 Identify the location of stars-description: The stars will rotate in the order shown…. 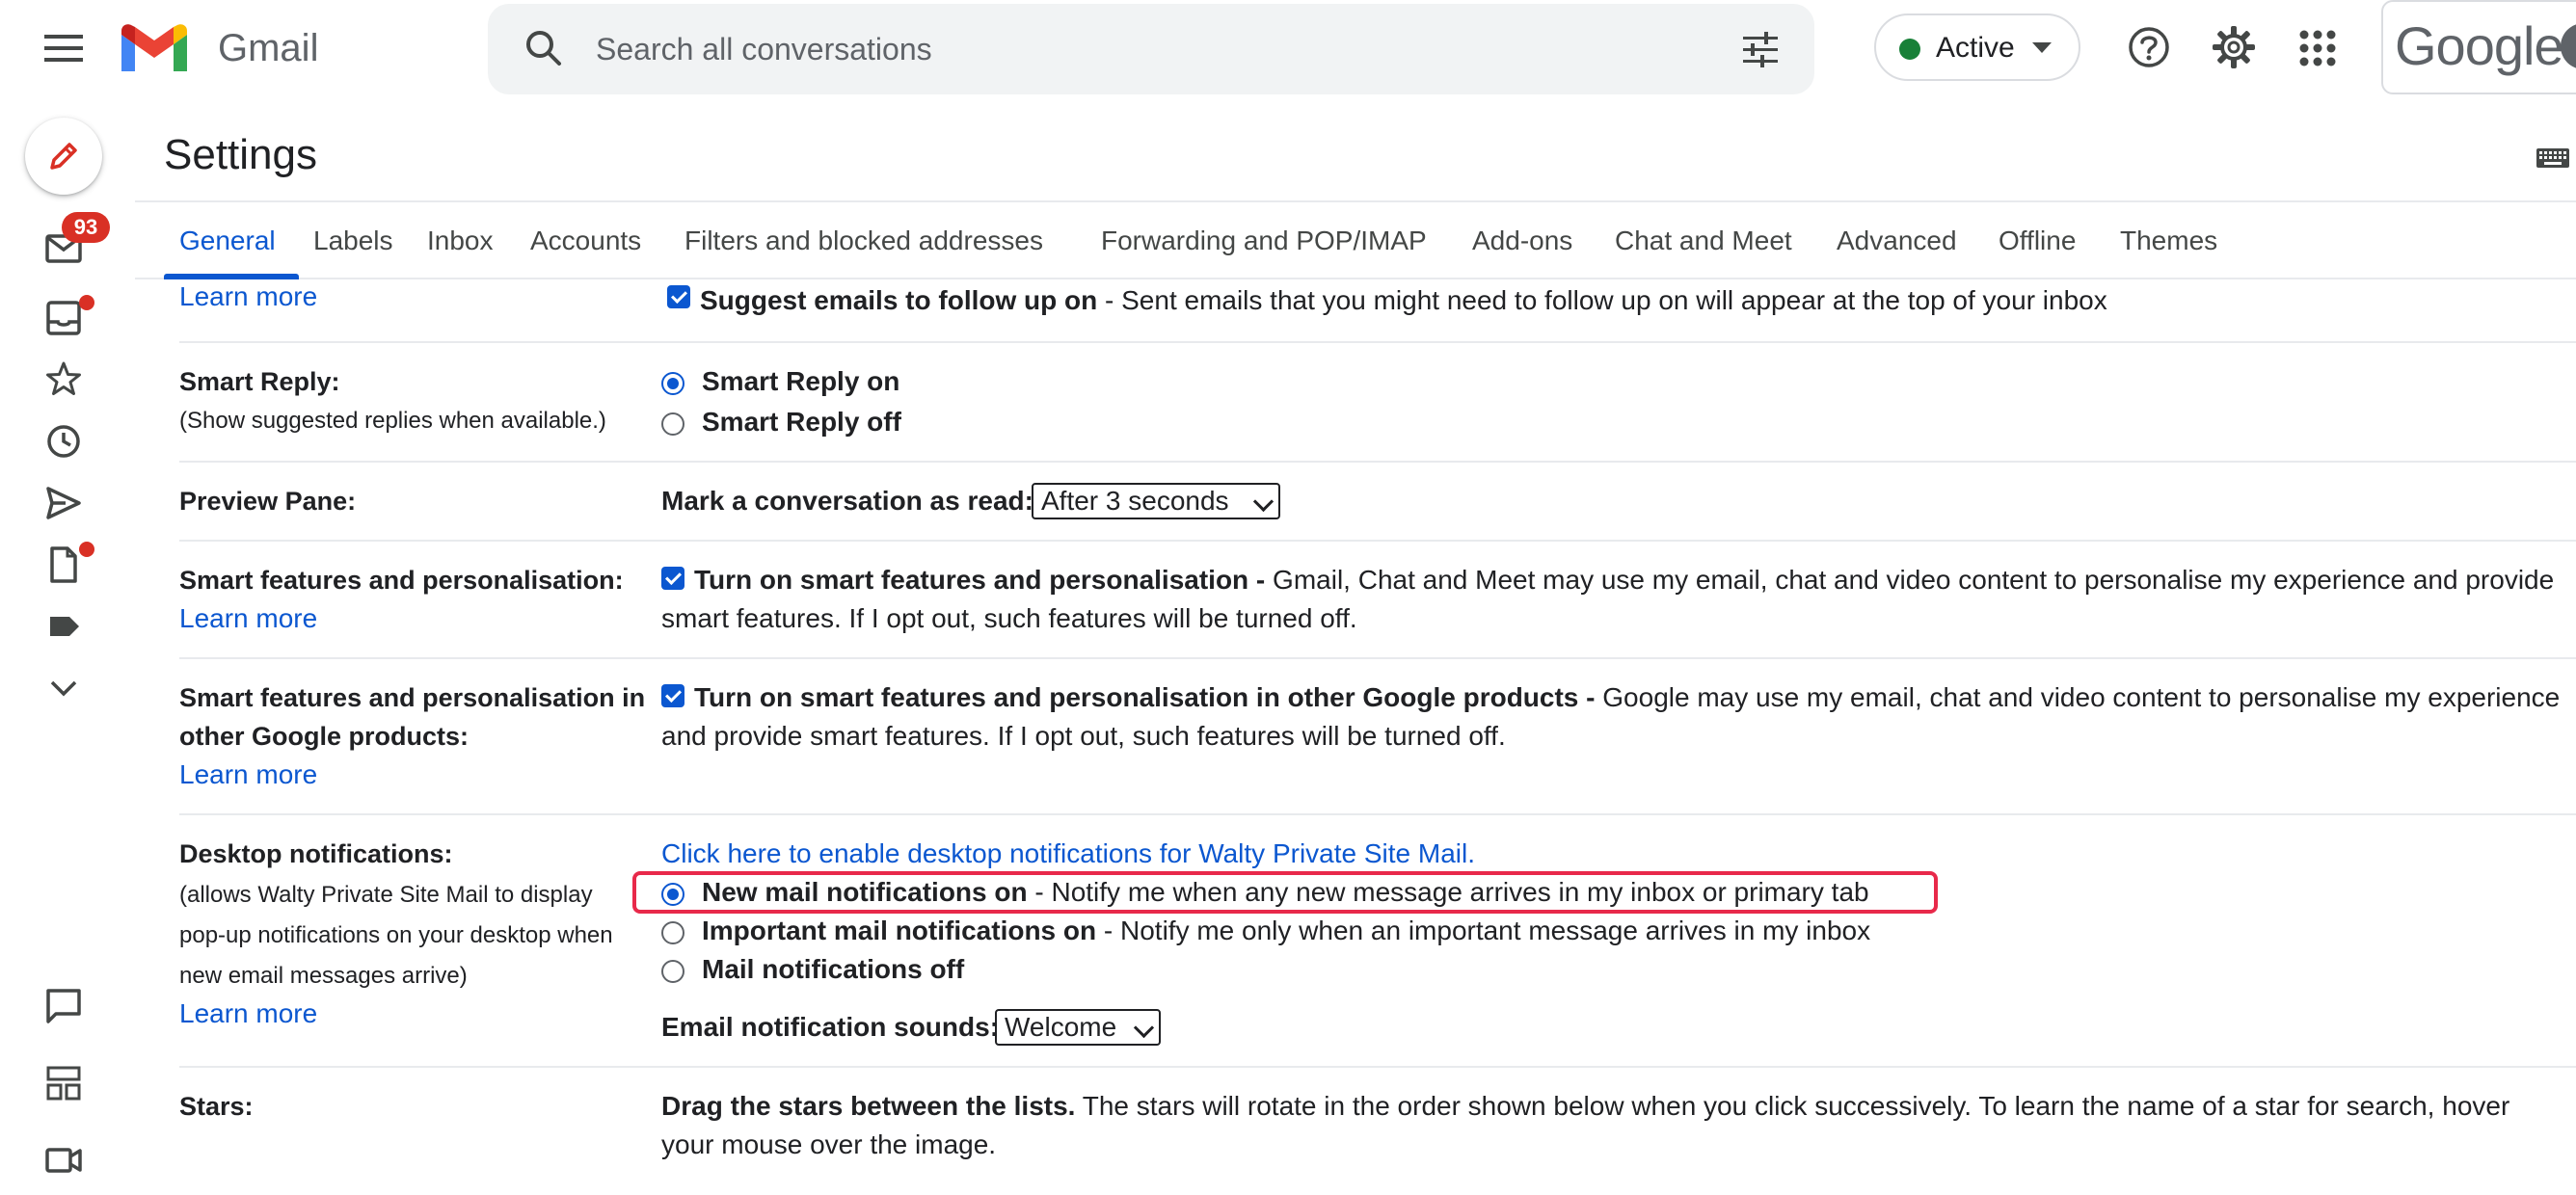
(1793, 1106).